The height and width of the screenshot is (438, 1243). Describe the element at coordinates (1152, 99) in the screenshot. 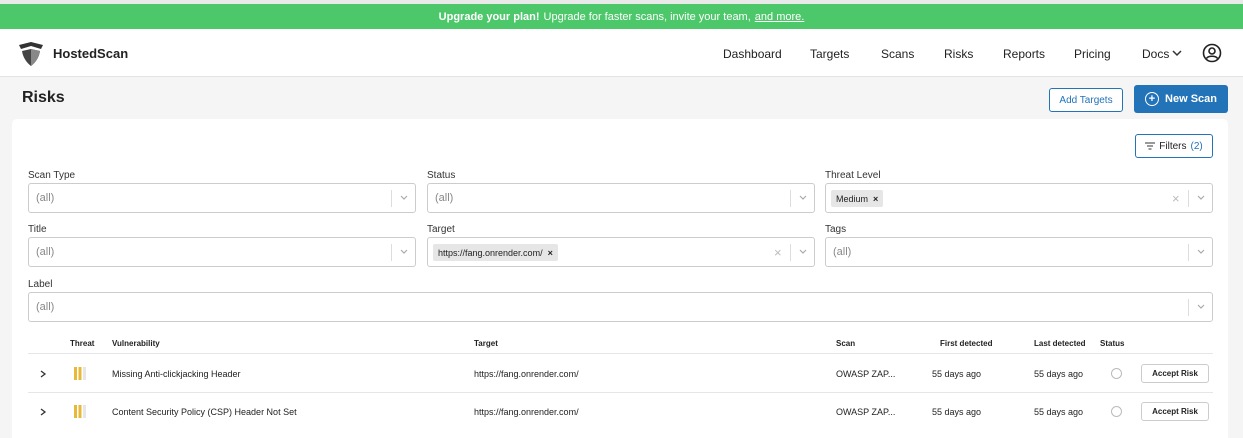

I see `plus-circle-icon: +` at that location.